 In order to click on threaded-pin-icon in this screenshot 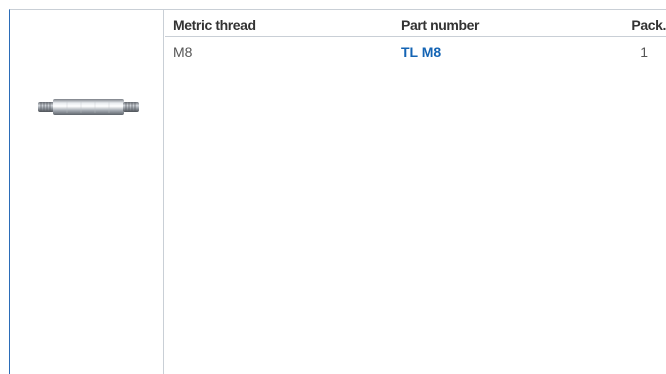, I will do `click(88, 107)`.